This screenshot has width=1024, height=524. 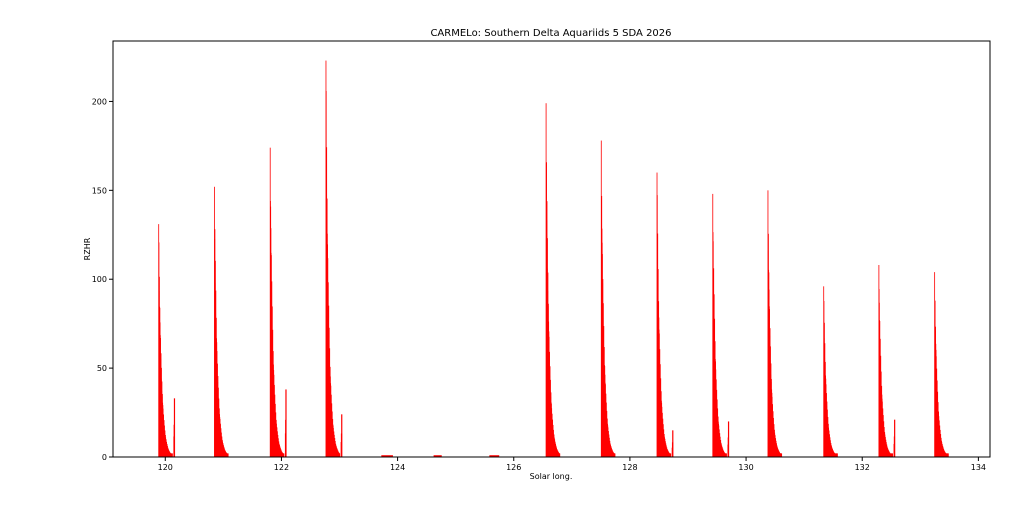 What do you see at coordinates (513, 467) in the screenshot?
I see `x-tick-label: 126` at bounding box center [513, 467].